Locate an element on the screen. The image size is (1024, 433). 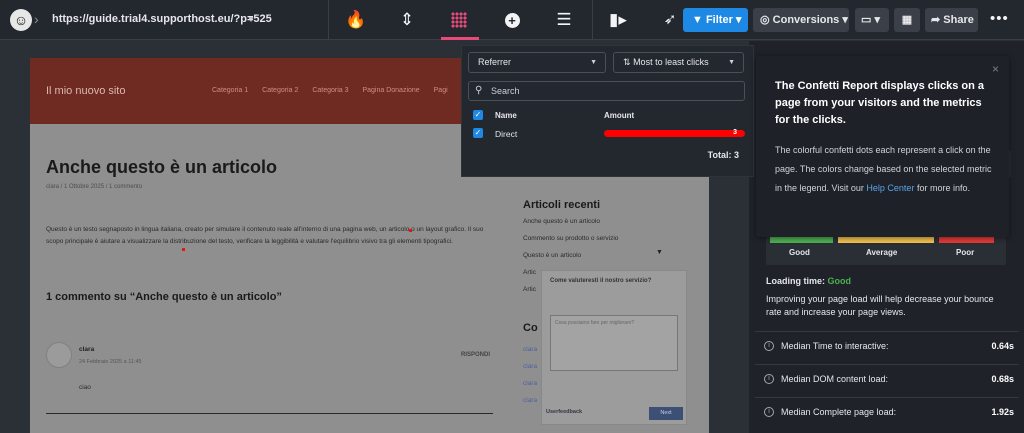
metric-label: Median Complete page load: is located at coordinates (839, 412).